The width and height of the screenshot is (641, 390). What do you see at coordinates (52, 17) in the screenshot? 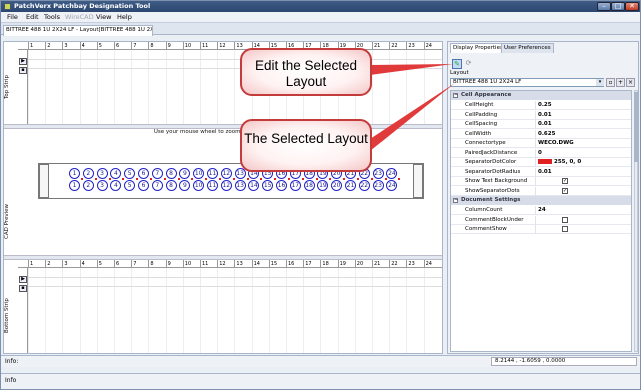
I see `menu-tools: Tools` at bounding box center [52, 17].